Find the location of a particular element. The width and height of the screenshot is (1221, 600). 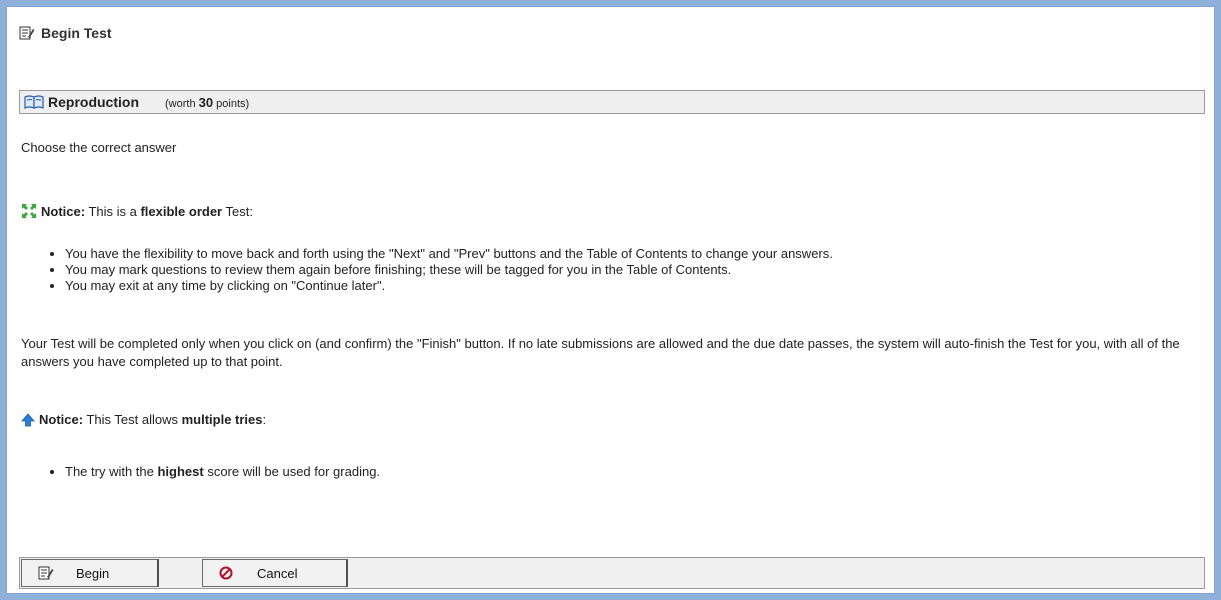

instructions: Choose the correct answer is located at coordinates (99, 147).